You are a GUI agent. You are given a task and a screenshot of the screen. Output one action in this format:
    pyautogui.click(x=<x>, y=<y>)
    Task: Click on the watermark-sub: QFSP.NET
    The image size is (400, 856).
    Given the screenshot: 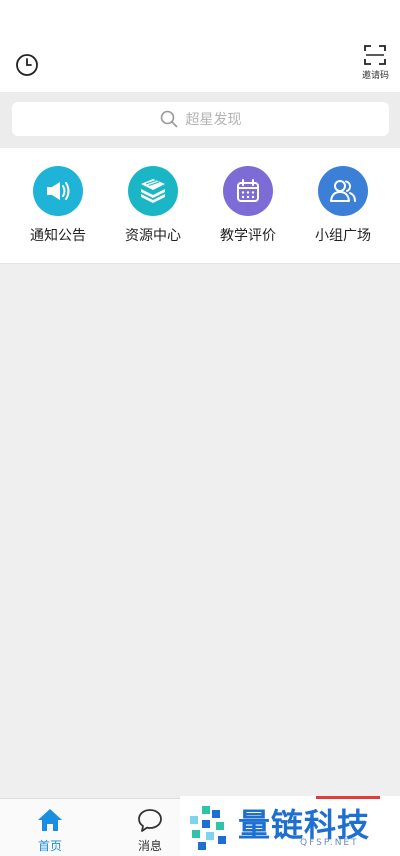 What is the action you would take?
    pyautogui.click(x=329, y=843)
    